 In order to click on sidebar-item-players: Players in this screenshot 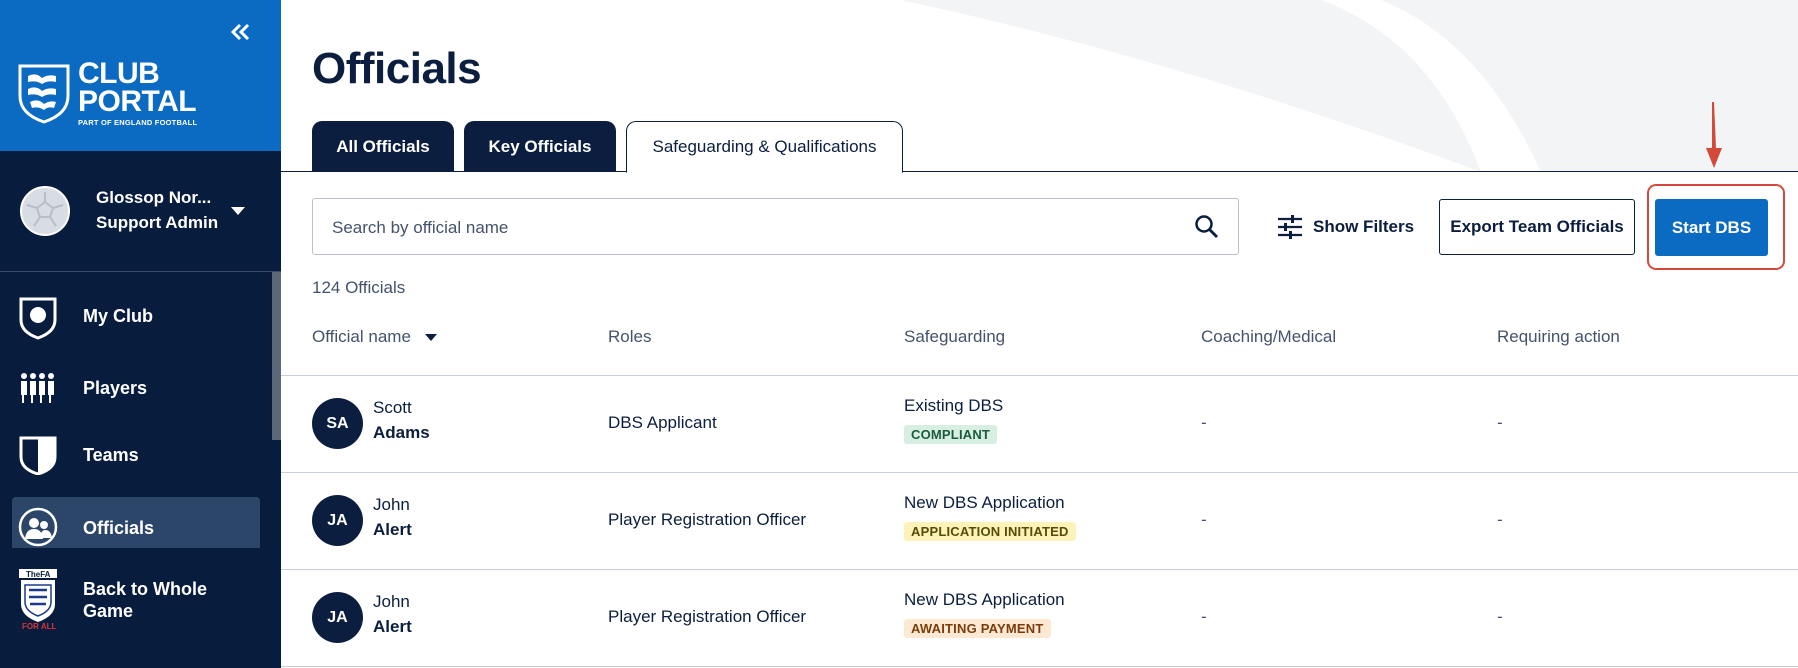, I will do `click(136, 388)`.